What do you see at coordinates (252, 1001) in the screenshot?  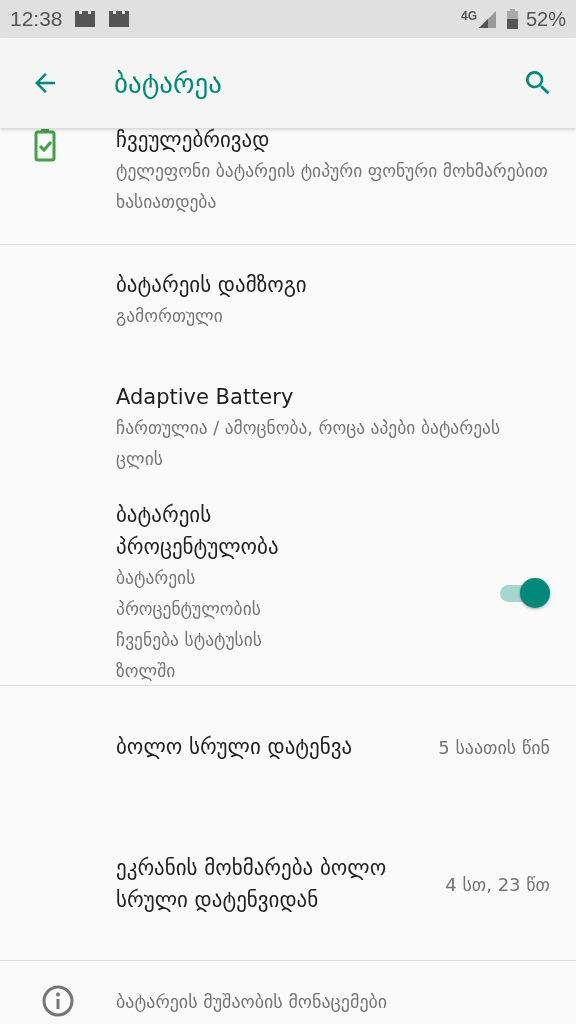 I see `info-text: ბატარეის მუშაობის მონაცემები` at bounding box center [252, 1001].